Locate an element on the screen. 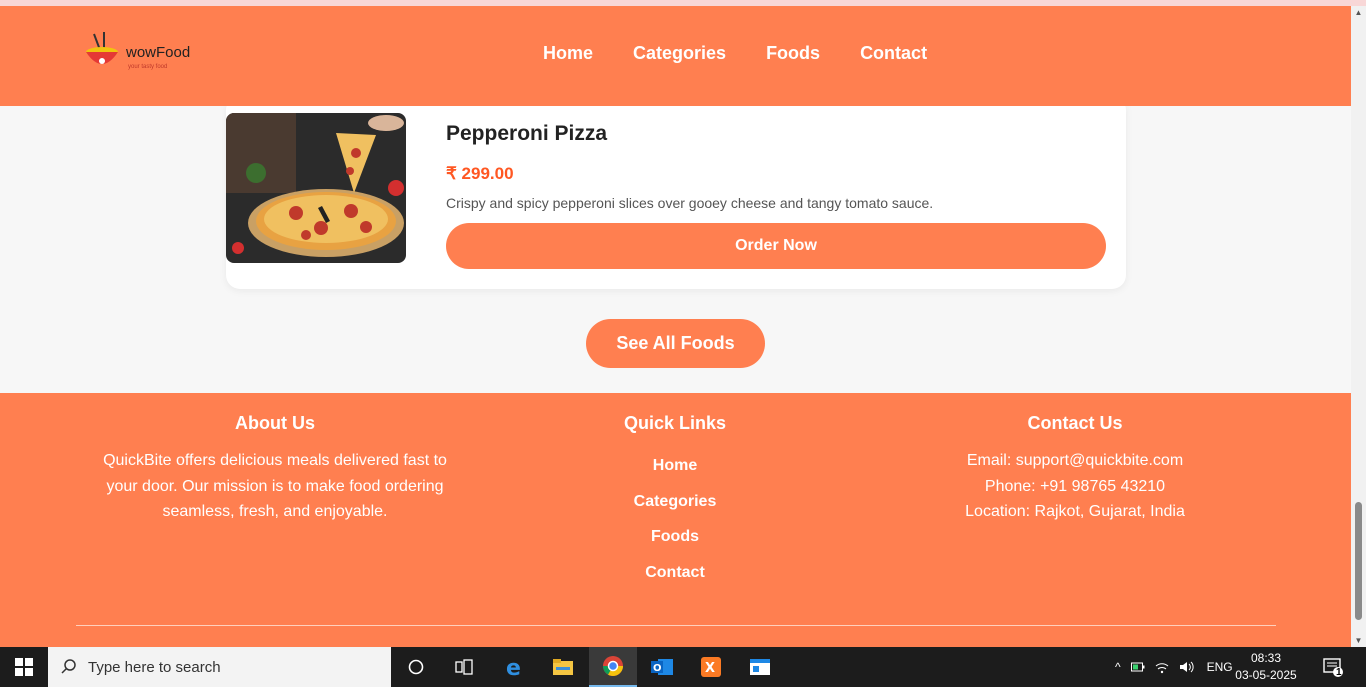  scrollbar-thumb is located at coordinates (1358, 561).